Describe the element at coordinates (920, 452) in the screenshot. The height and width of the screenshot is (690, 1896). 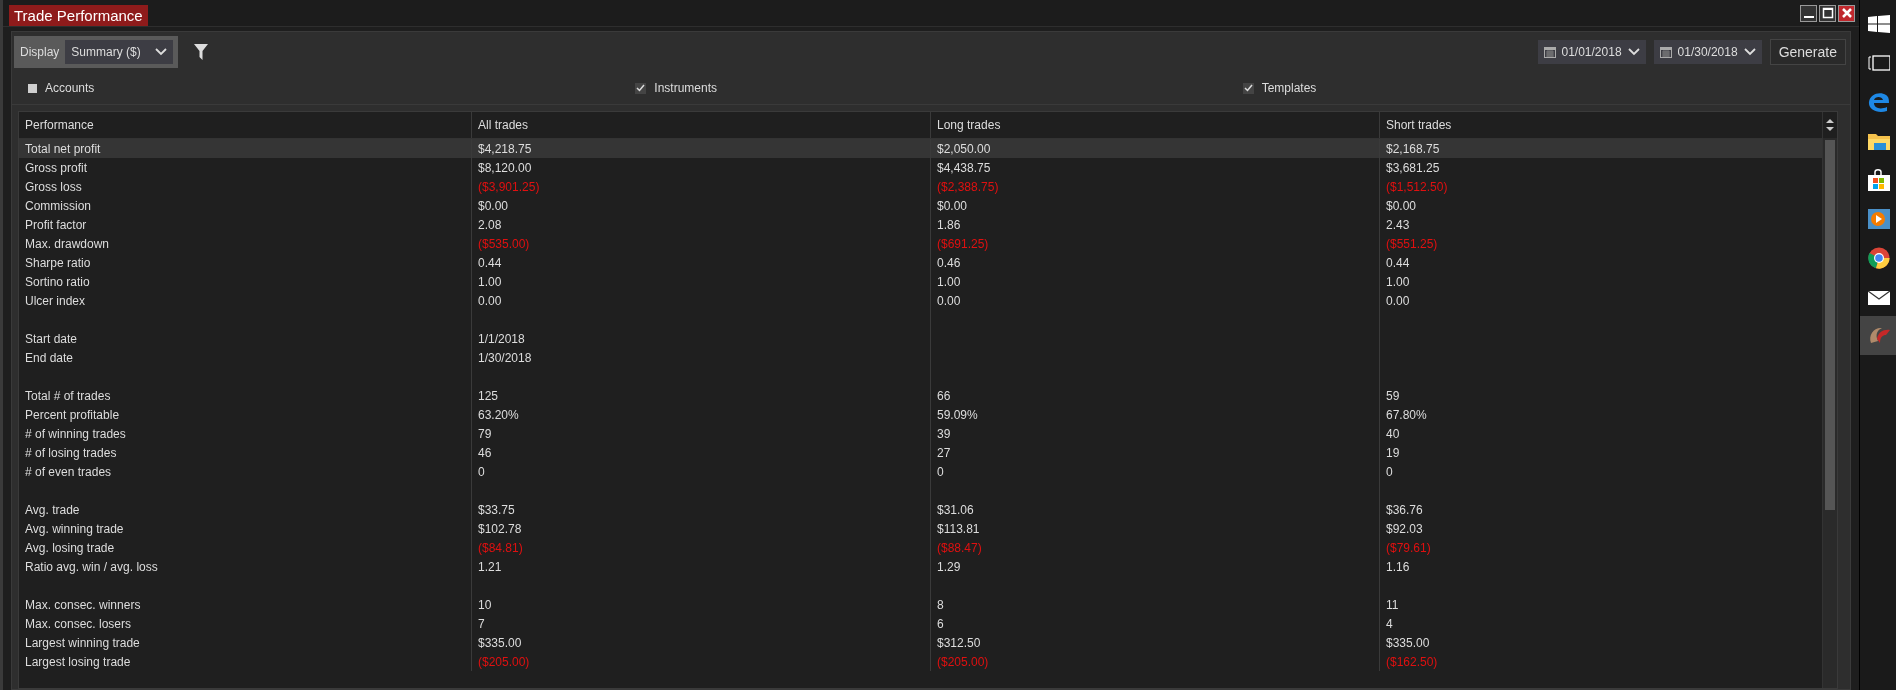
I see `table-row: # of losing trades 46 27 19` at that location.